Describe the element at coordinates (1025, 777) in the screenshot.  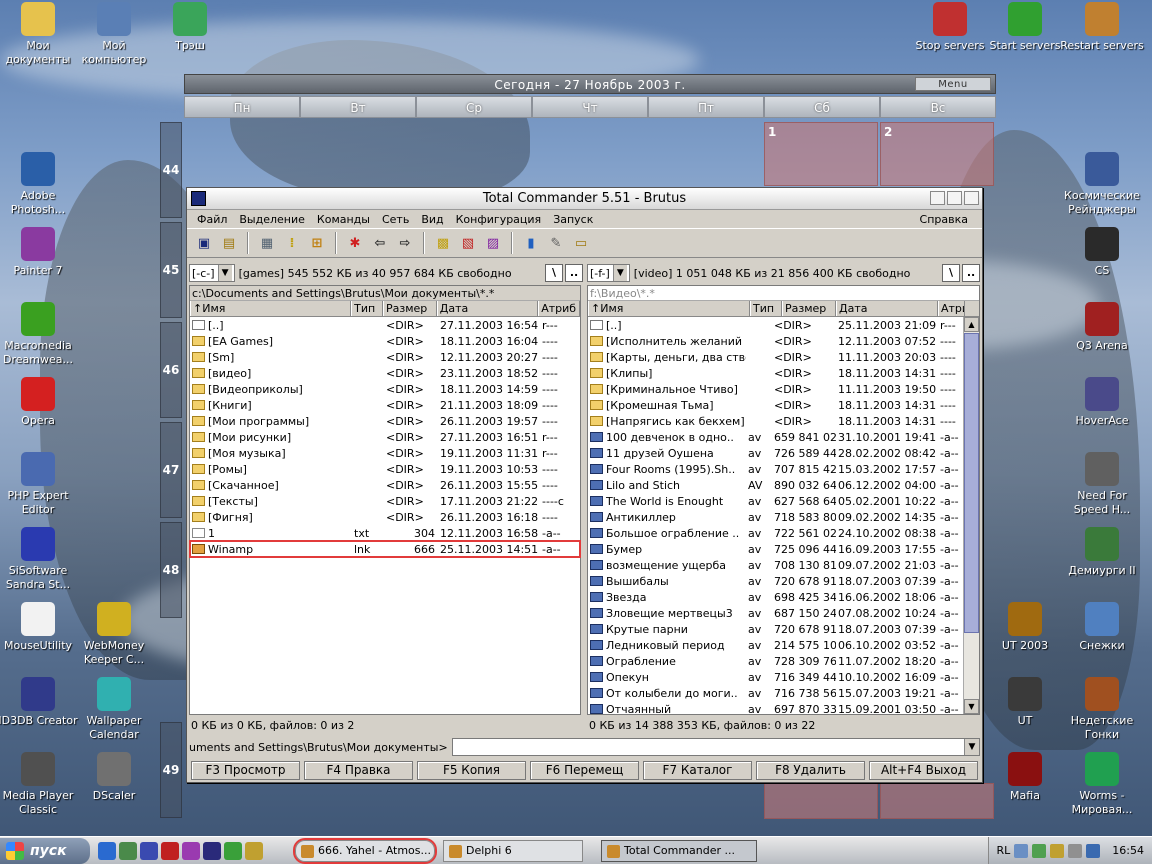
I see `desktop-icon: Mafia` at that location.